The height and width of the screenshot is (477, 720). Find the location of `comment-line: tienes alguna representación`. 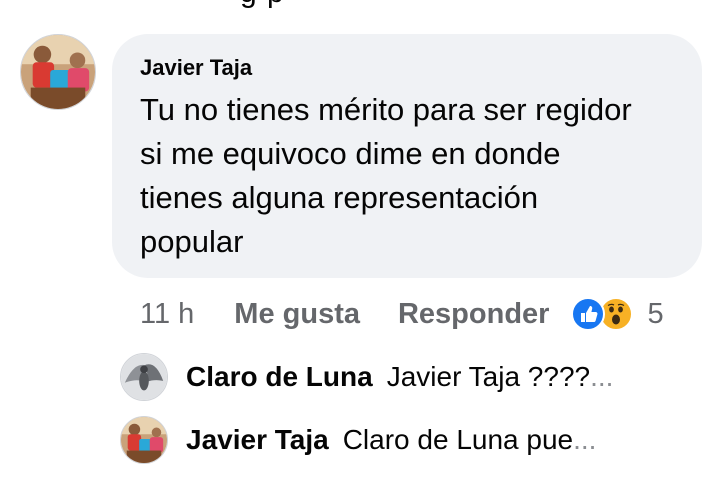

comment-line: tienes alguna representación is located at coordinates (339, 197).